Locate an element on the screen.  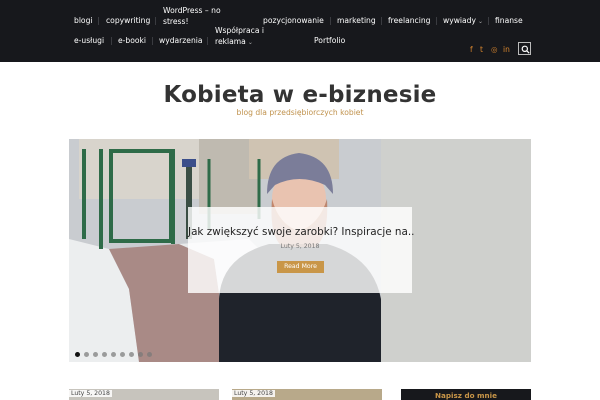
site-title: Kobieta w e-biznesie is located at coordinates (300, 95).